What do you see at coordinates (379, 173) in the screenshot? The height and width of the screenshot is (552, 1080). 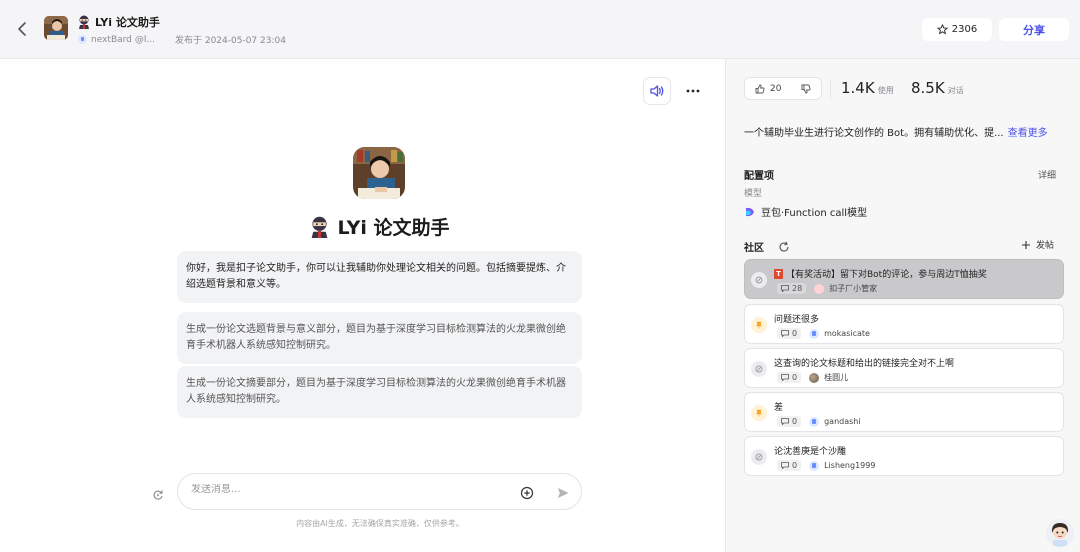 I see `bot-avatar-large` at bounding box center [379, 173].